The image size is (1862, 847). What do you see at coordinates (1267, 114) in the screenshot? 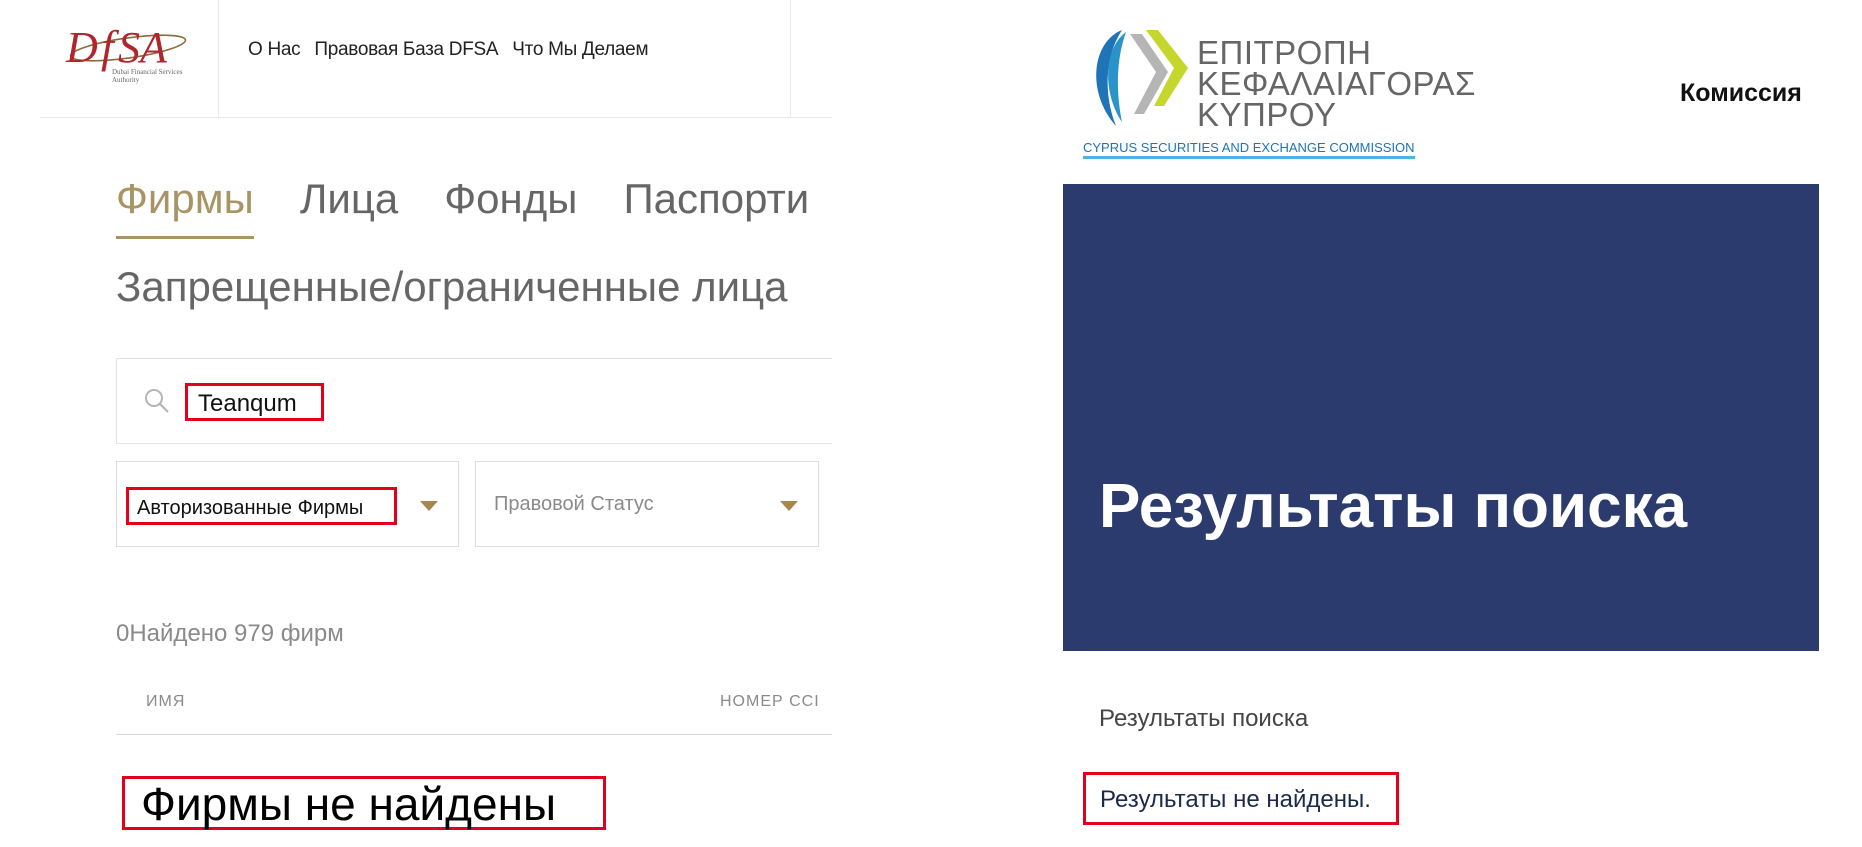
I see `logo-greek-line-3: ΚΥΠΡΟΥ` at bounding box center [1267, 114].